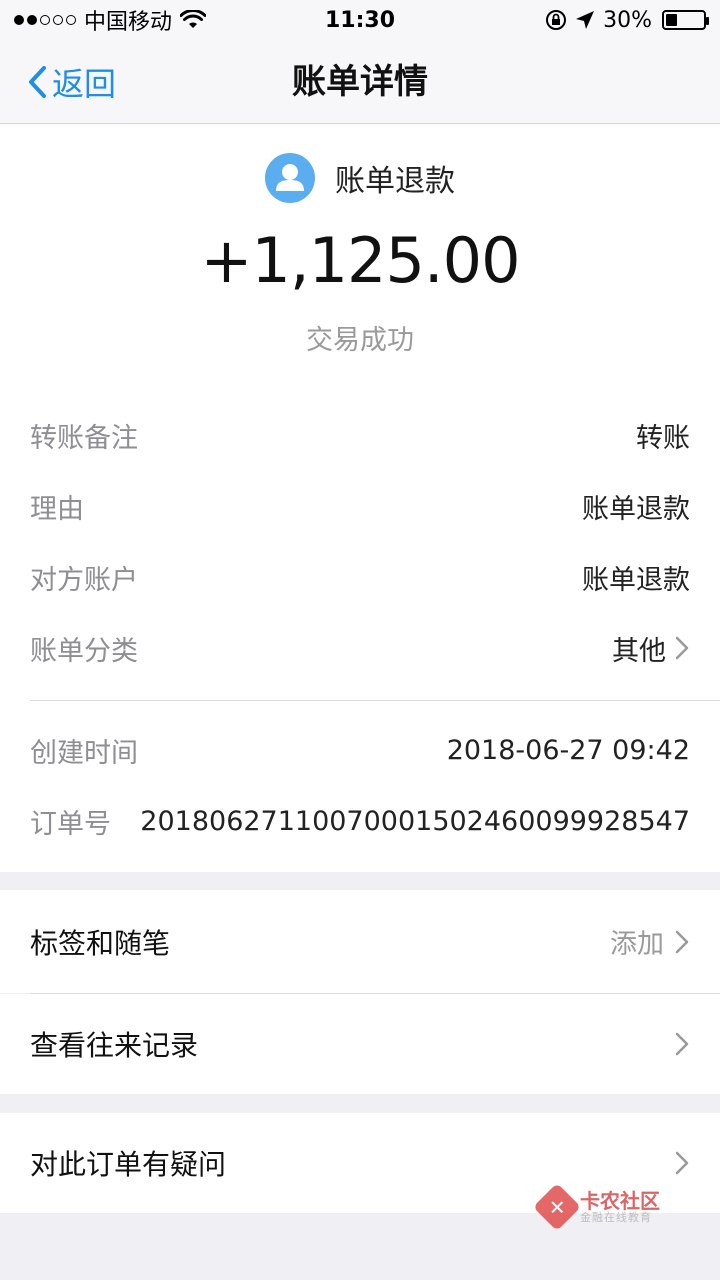 The image size is (720, 1280). I want to click on detail-row-counterparty: 对方账户 账单退款, so click(360, 577).